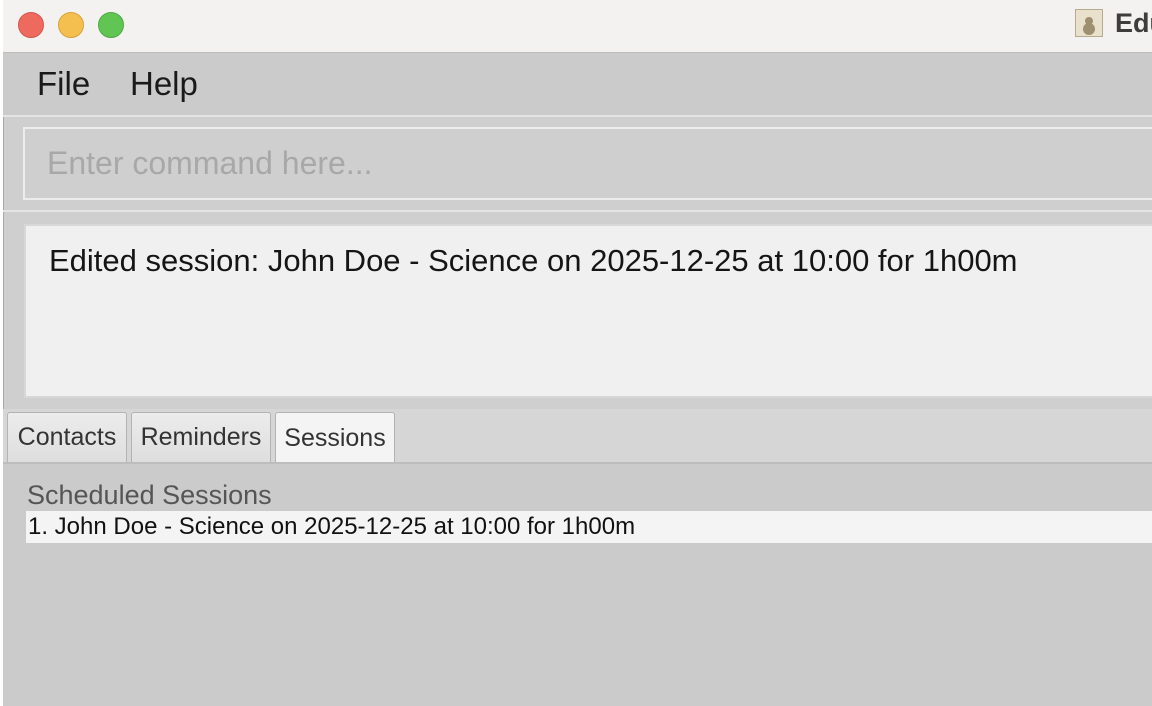 The image size is (1152, 706). I want to click on tab-contacts: Contacts, so click(67, 437).